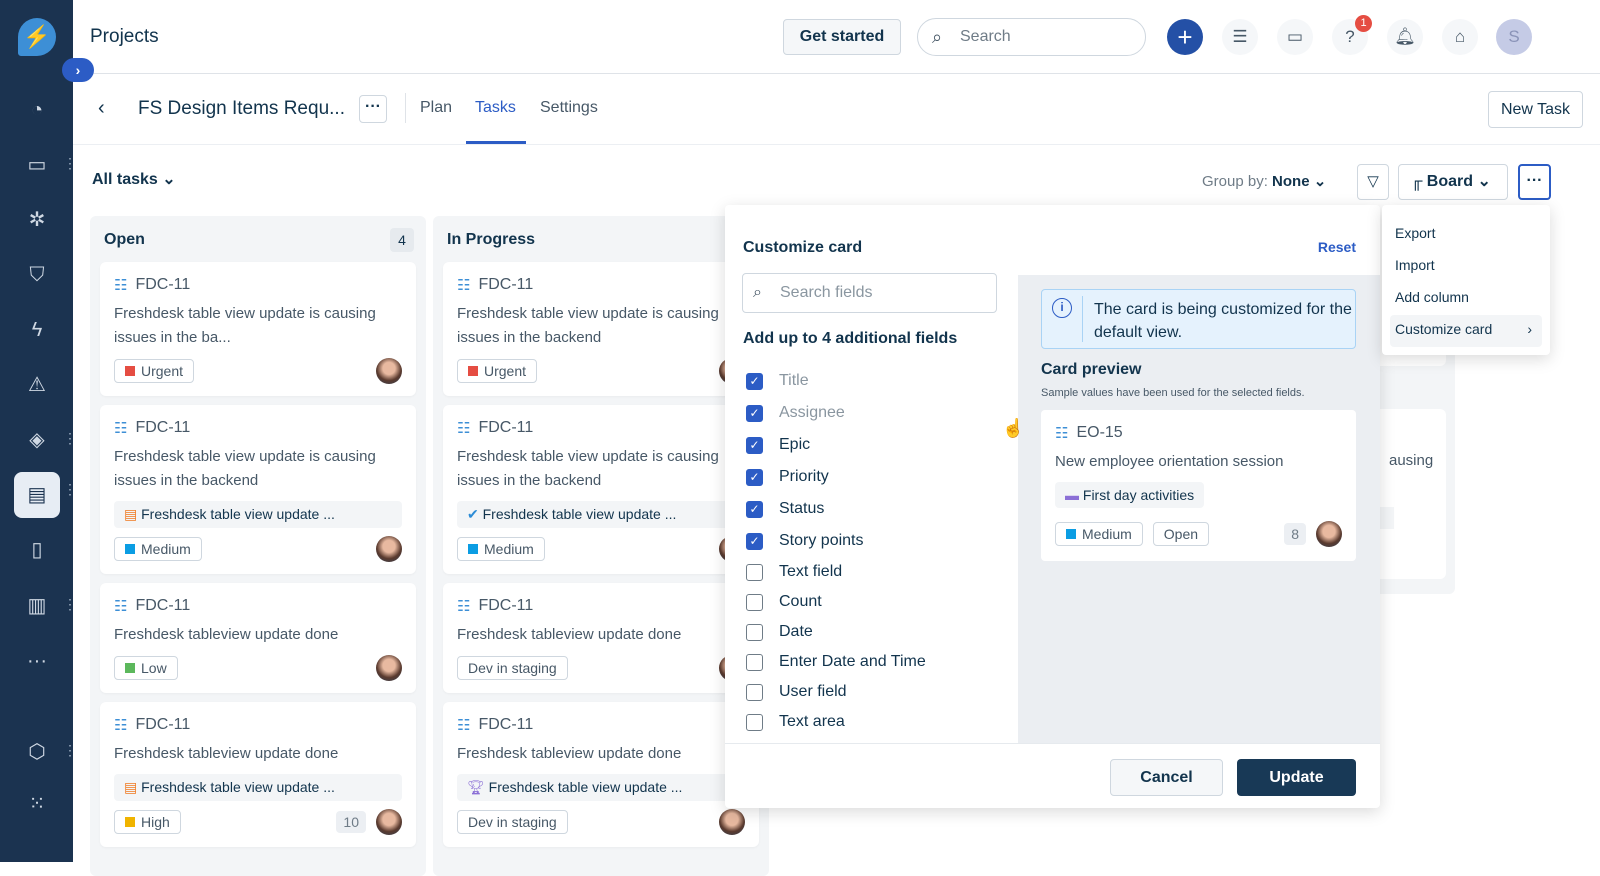 Image resolution: width=1600 pixels, height=876 pixels. Describe the element at coordinates (1062, 308) in the screenshot. I see `info-icon: i` at that location.